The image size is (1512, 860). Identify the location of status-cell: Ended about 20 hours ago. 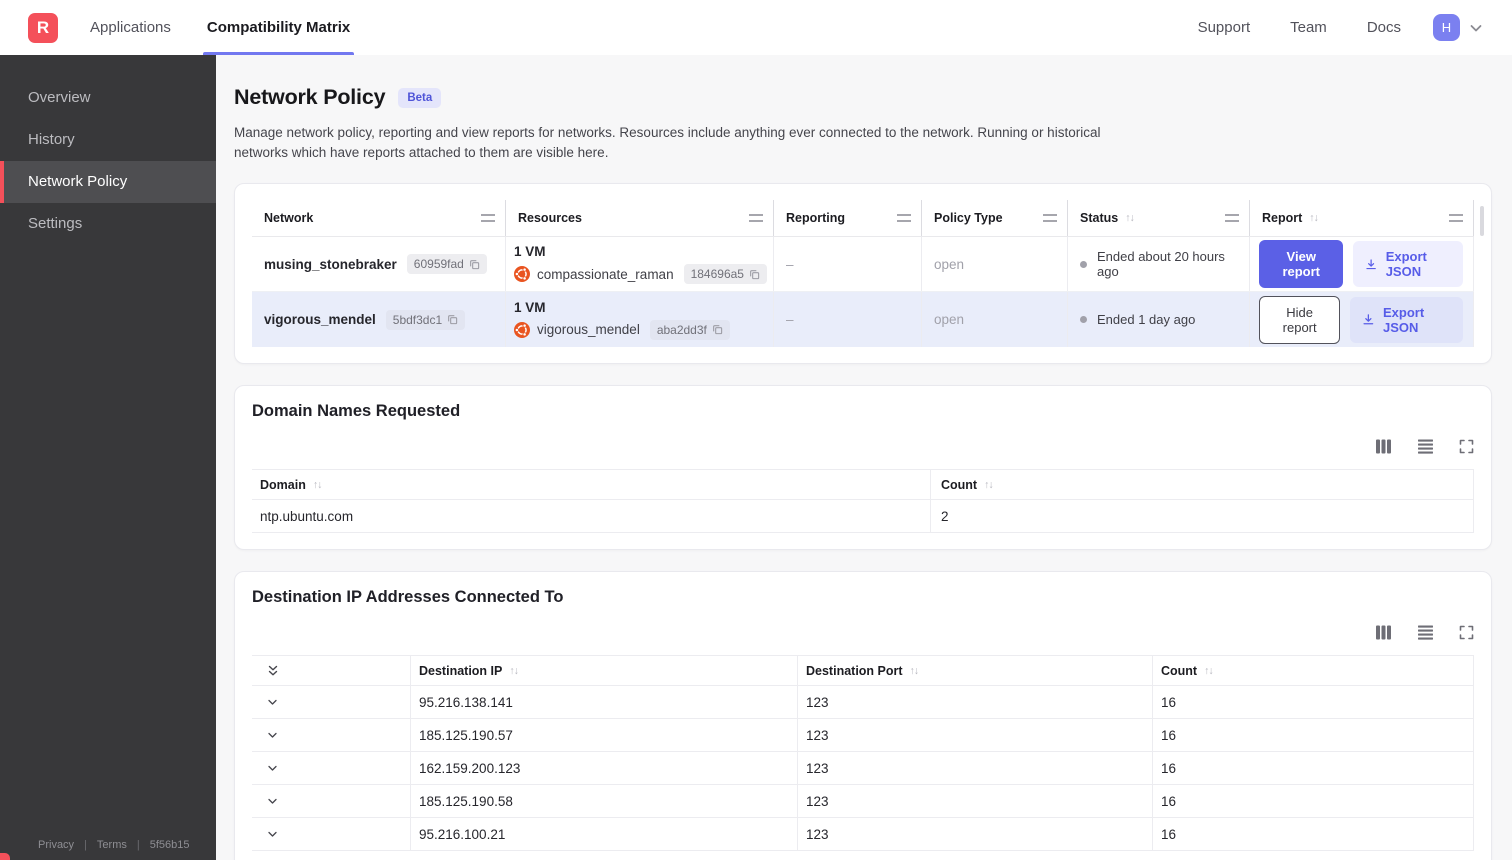
(1159, 264).